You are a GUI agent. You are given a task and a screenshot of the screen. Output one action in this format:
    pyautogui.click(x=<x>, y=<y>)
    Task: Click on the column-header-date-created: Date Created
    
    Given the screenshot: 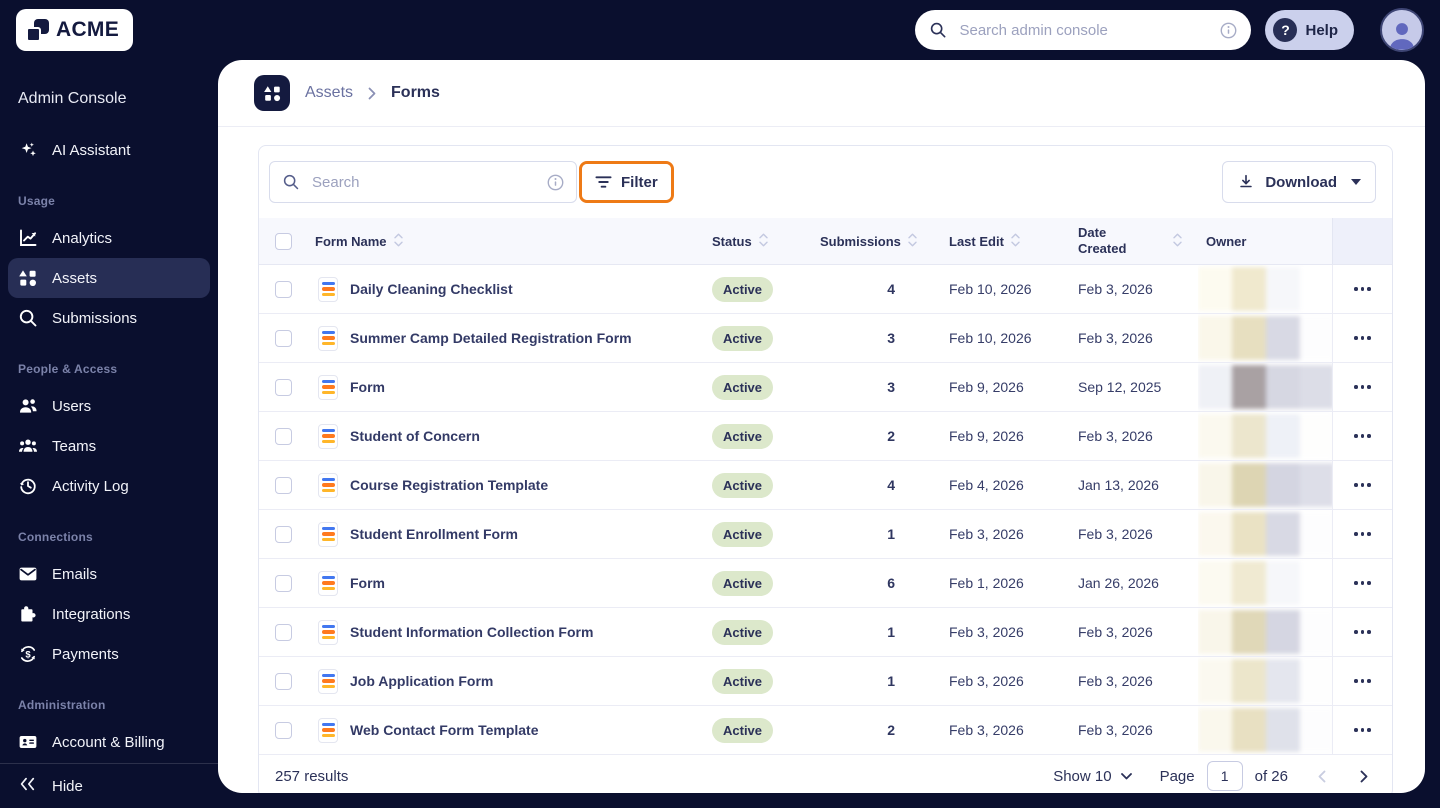 What is the action you would take?
    pyautogui.click(x=1134, y=241)
    